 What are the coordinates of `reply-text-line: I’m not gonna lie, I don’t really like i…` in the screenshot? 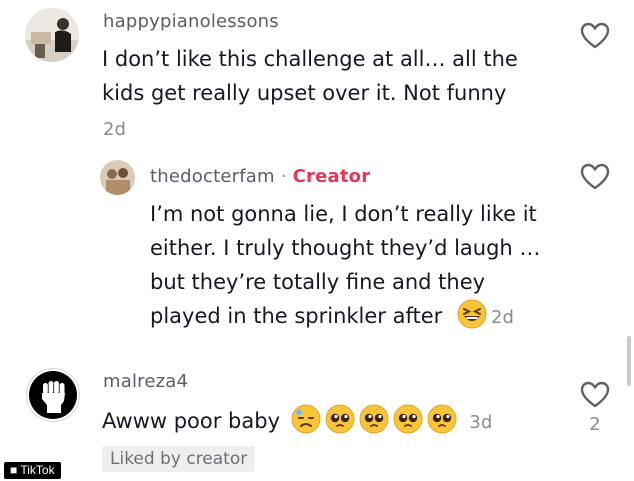 It's located at (343, 214).